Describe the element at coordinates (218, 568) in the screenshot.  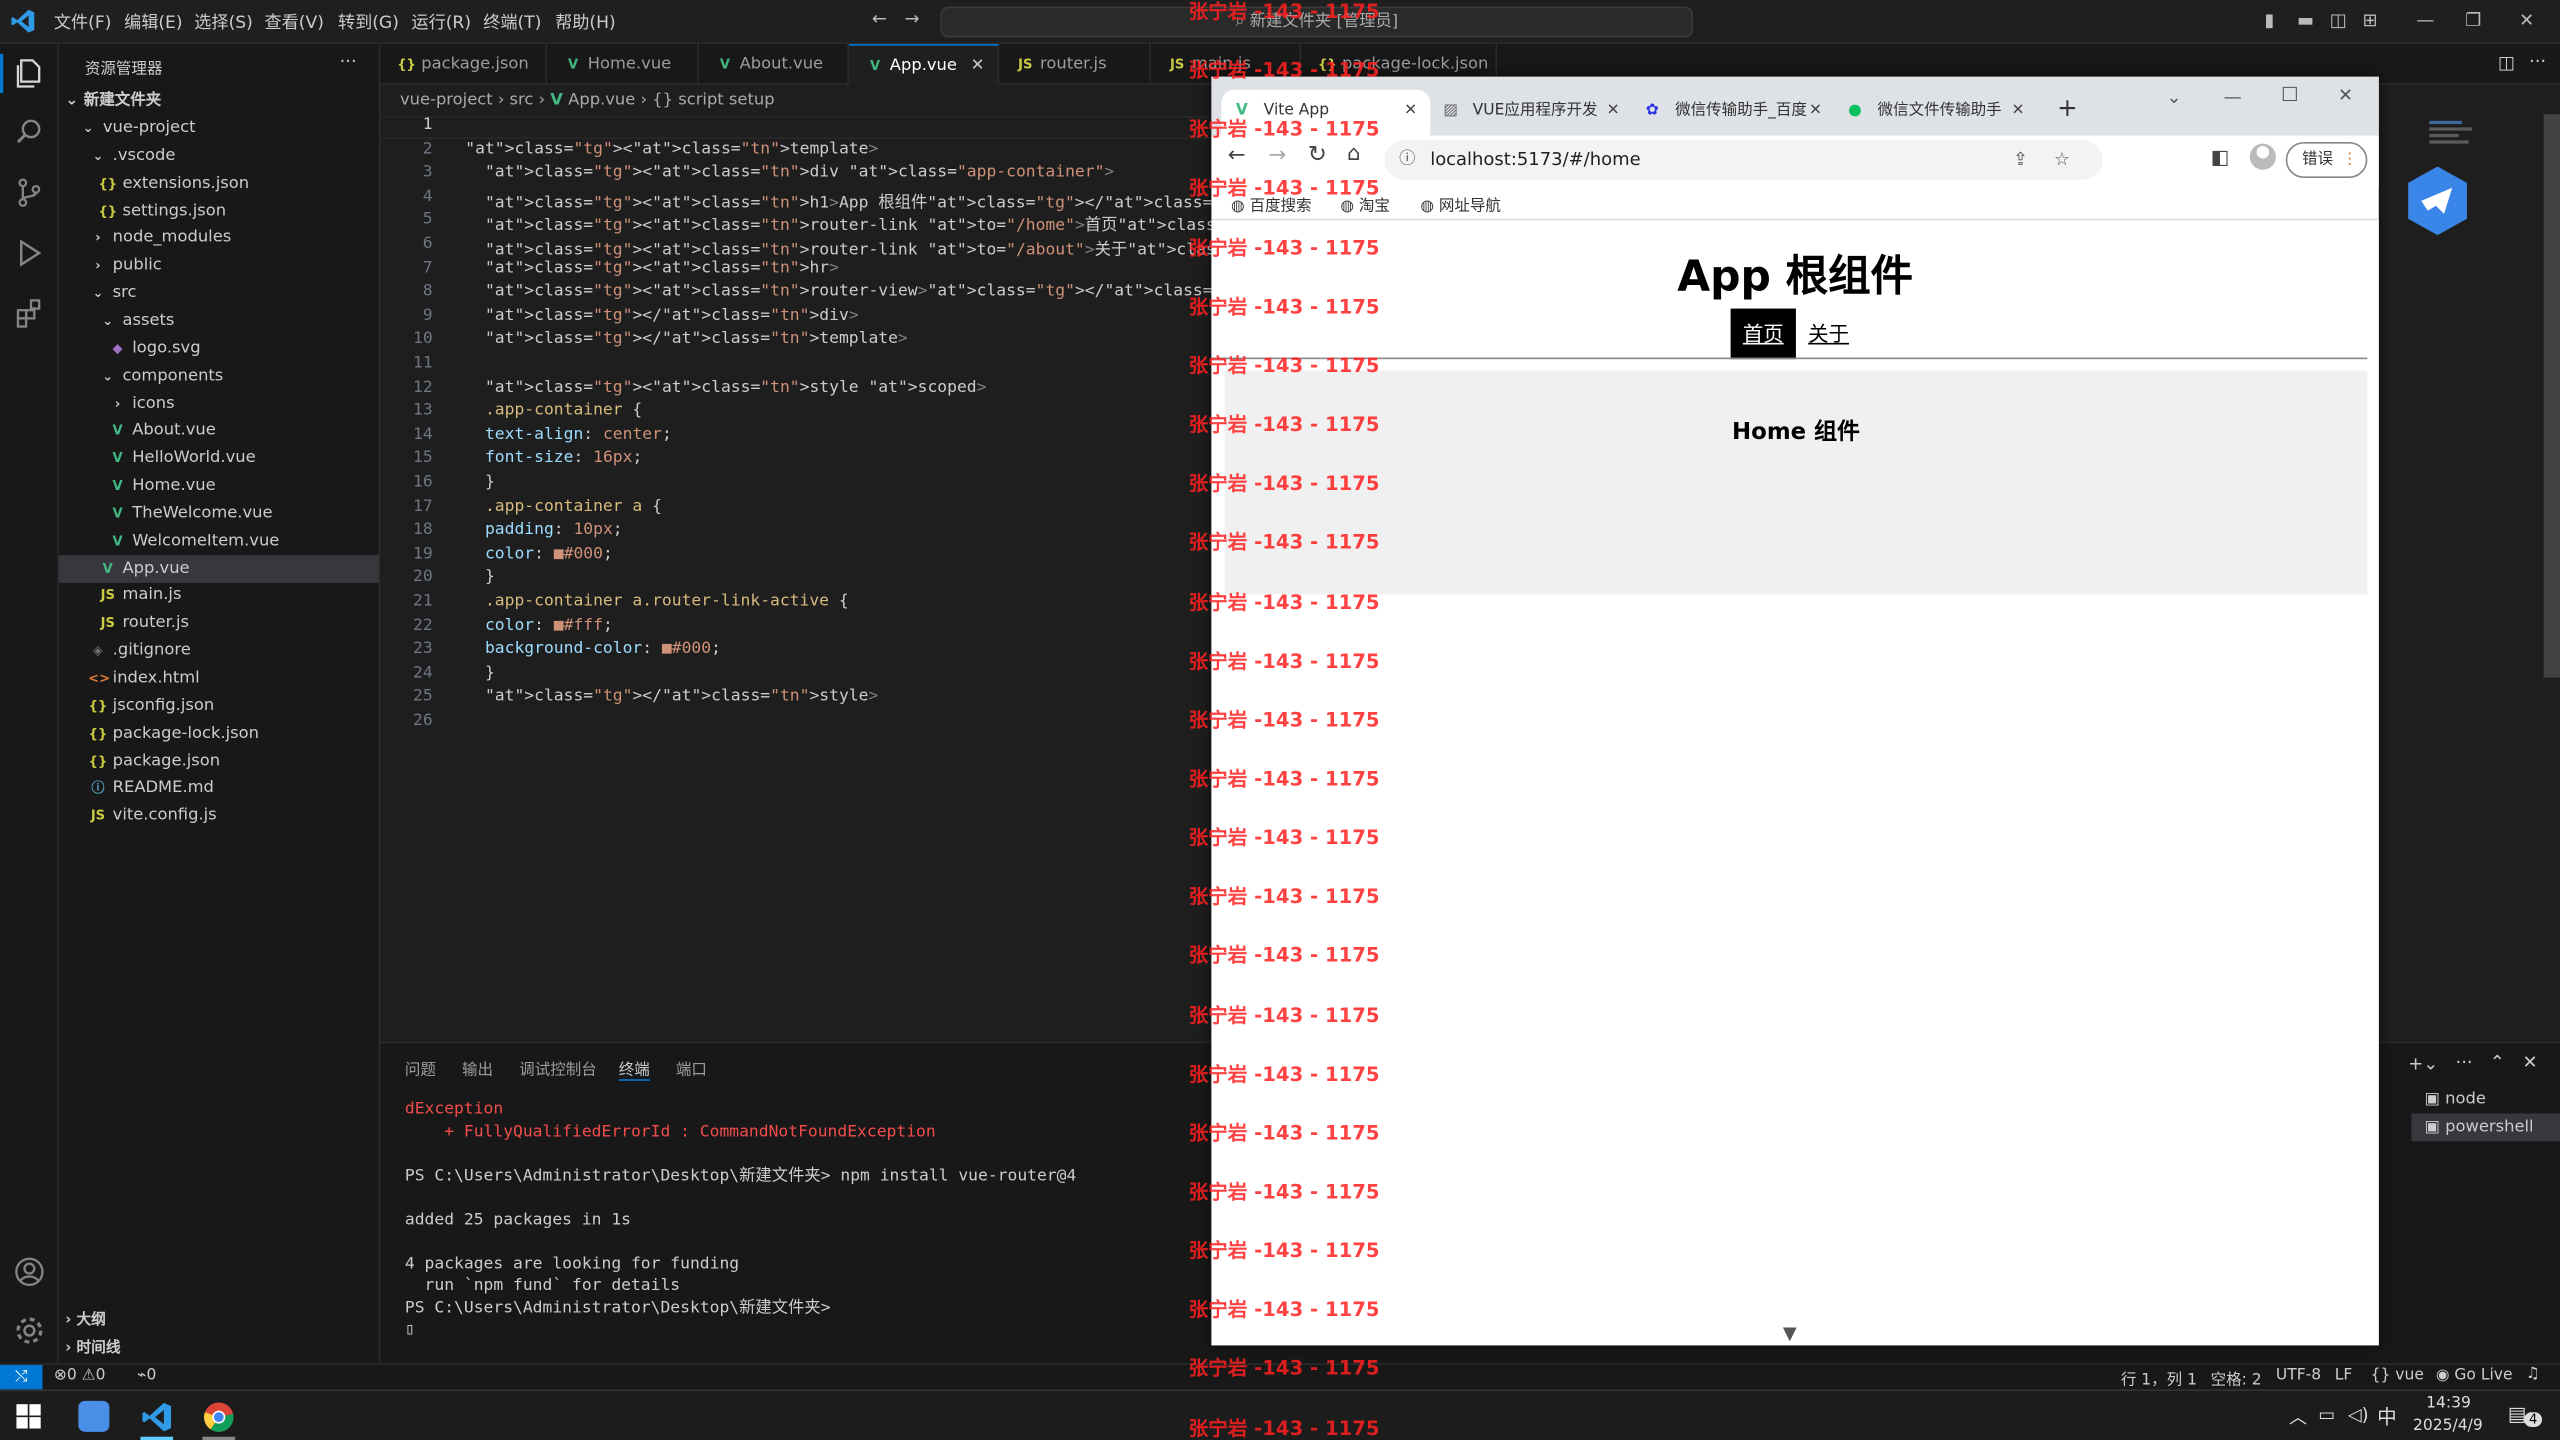
I see `file-tree-item: V App.vue` at that location.